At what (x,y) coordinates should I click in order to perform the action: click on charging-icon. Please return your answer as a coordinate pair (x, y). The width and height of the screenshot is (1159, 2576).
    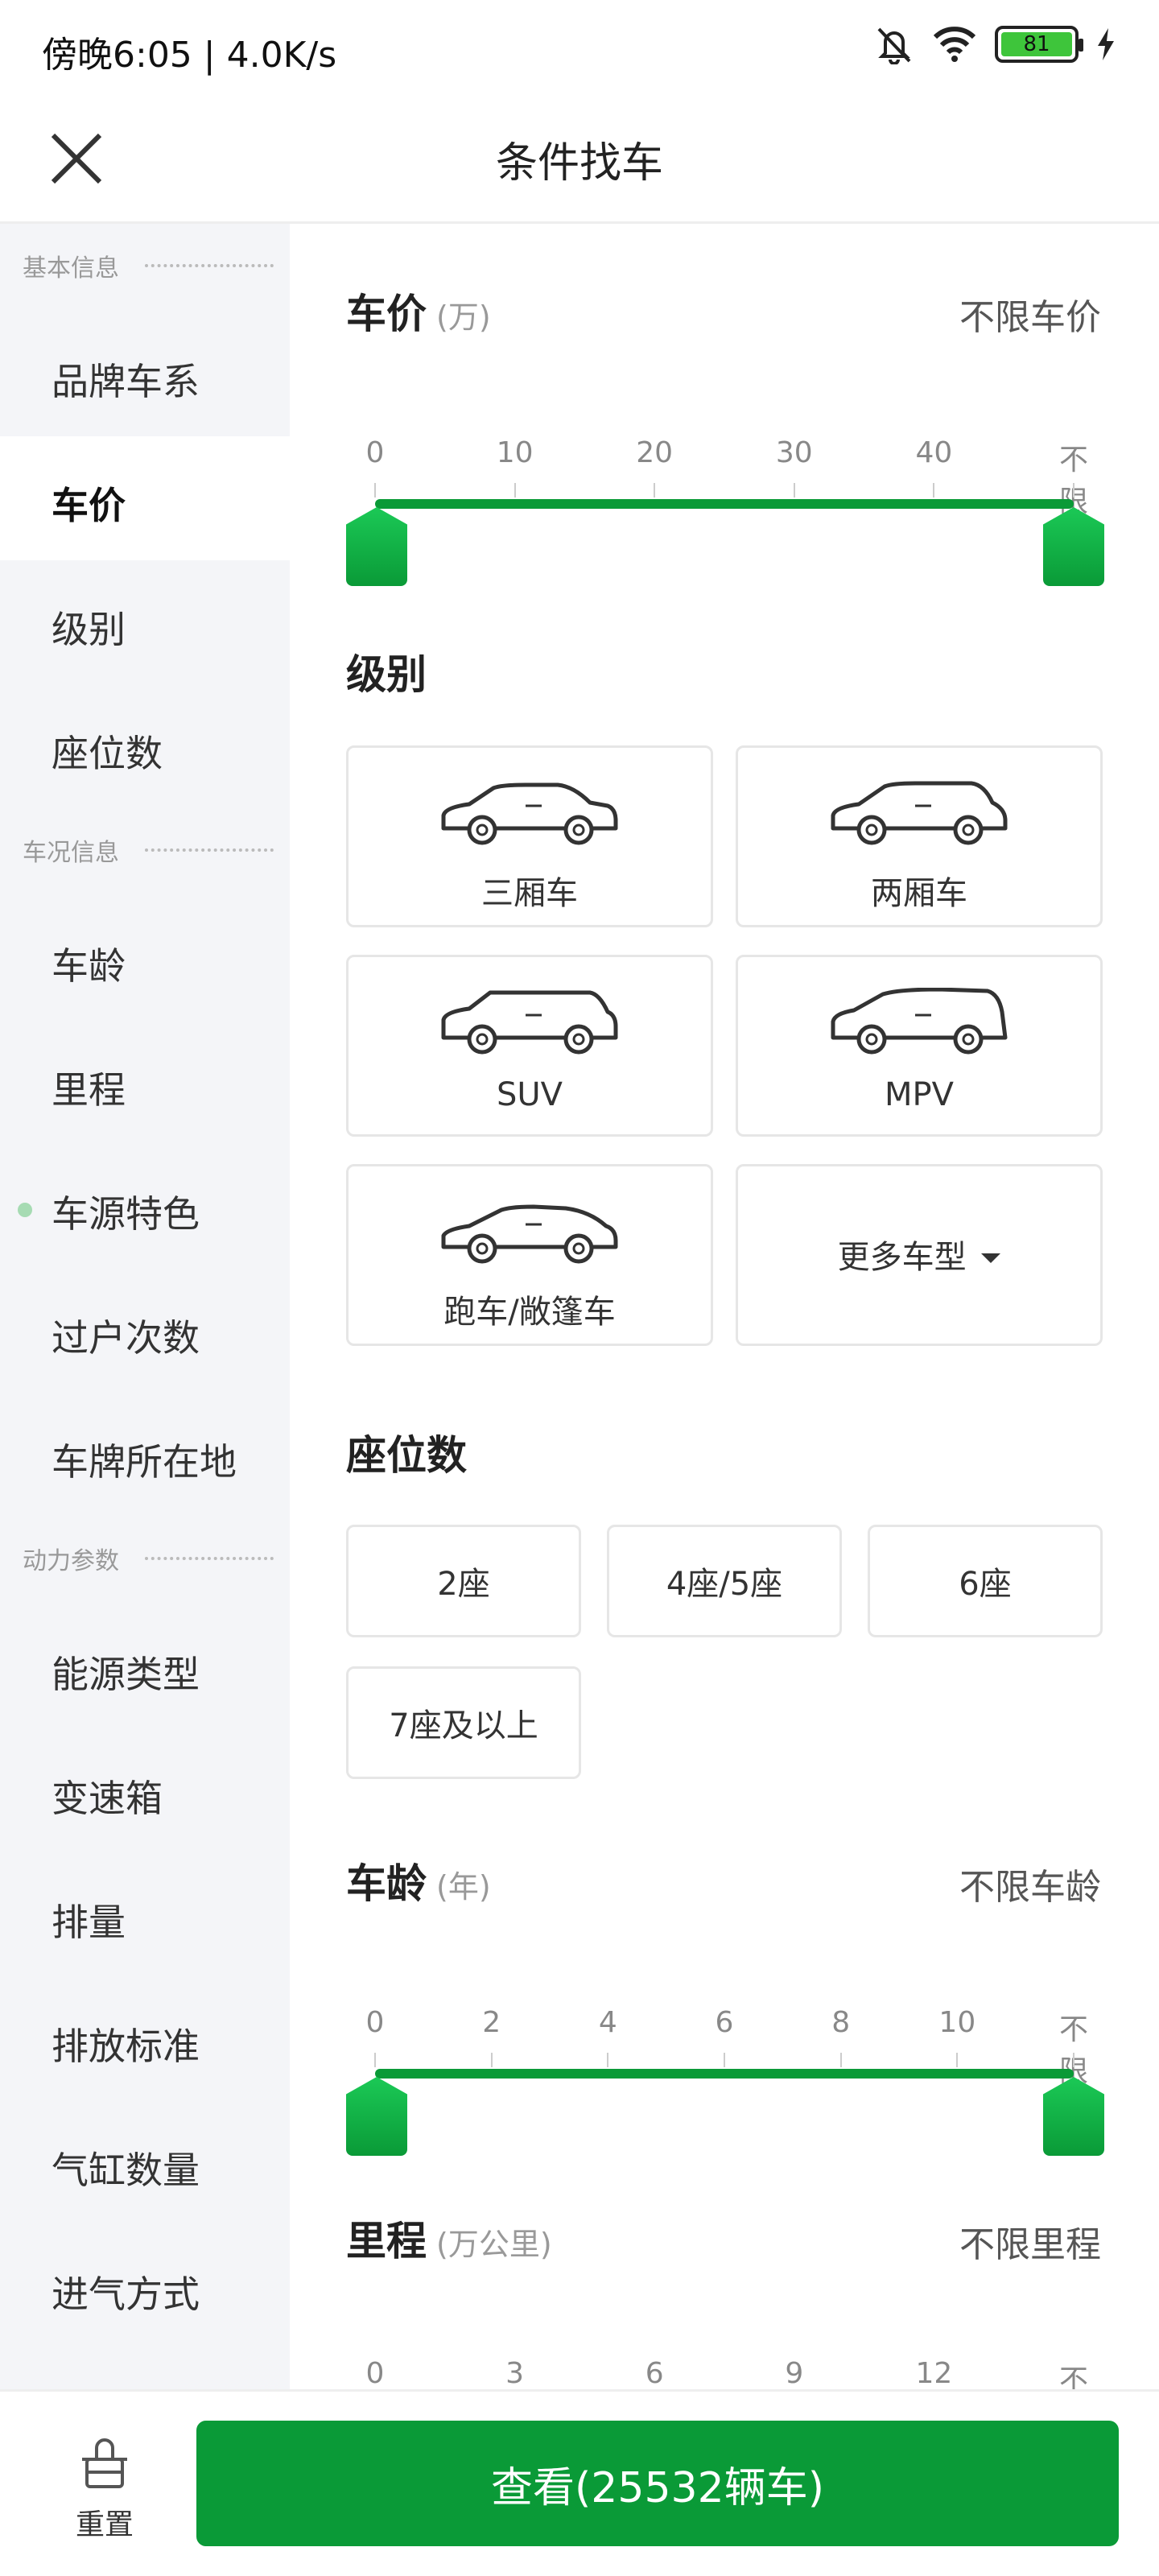
    Looking at the image, I should click on (1106, 44).